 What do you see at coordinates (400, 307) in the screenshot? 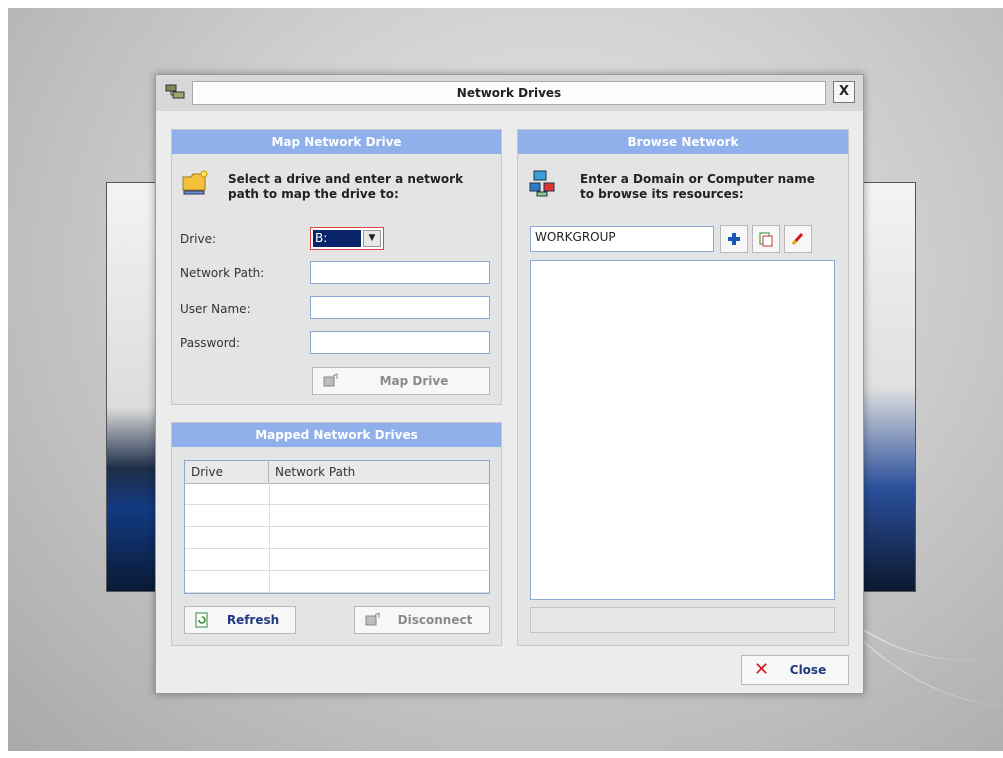
I see `user-name-input` at bounding box center [400, 307].